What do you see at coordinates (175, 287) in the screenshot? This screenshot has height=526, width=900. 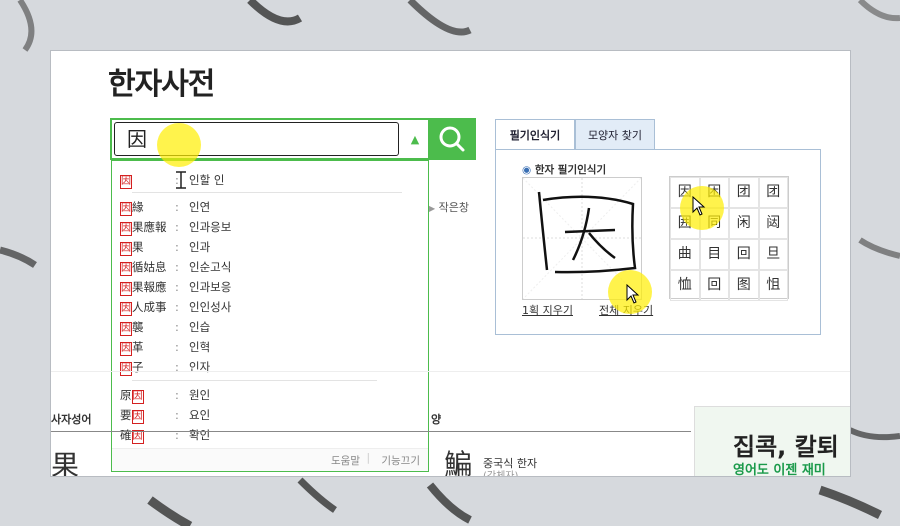 I see `suggestion-item: 因果報應: 인과보응` at bounding box center [175, 287].